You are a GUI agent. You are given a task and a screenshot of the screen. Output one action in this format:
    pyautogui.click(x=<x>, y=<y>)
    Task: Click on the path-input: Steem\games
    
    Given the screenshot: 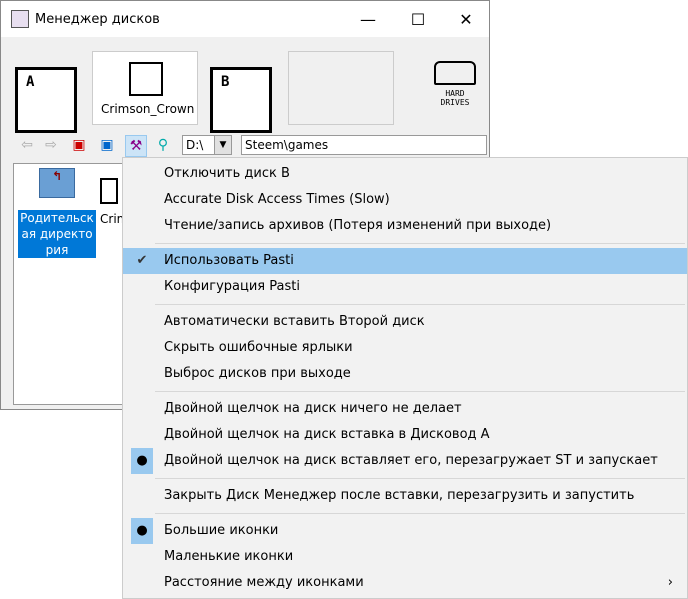 What is the action you would take?
    pyautogui.click(x=364, y=145)
    